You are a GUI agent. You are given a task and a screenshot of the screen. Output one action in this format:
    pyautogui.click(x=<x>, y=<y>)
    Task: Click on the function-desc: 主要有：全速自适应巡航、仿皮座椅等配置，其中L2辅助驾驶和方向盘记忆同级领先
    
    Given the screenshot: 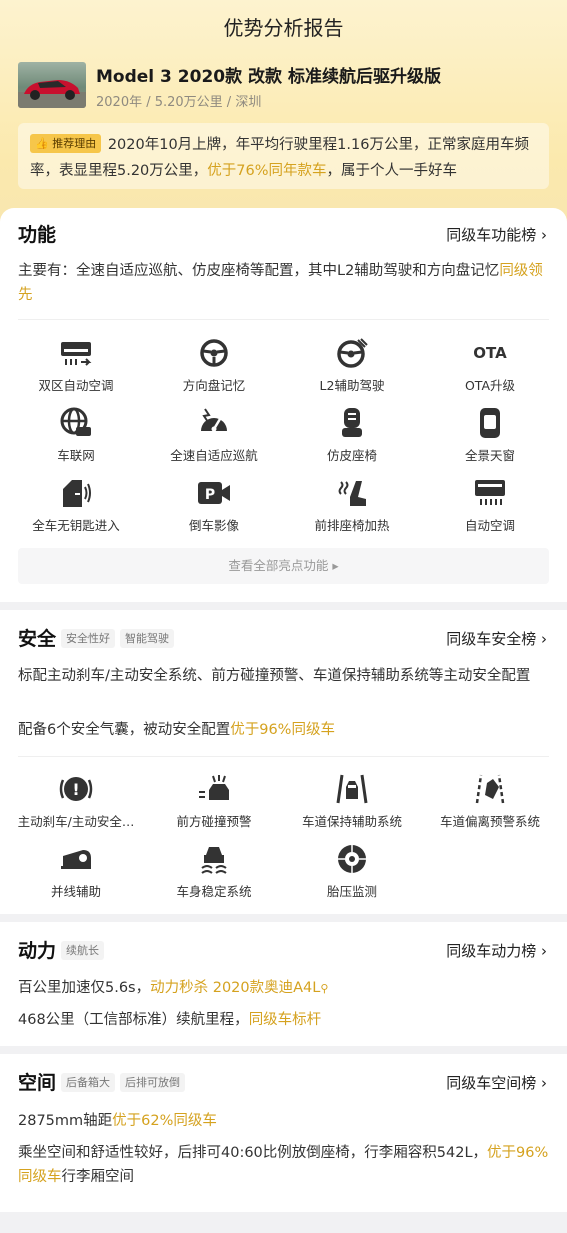 What is the action you would take?
    pyautogui.click(x=280, y=283)
    